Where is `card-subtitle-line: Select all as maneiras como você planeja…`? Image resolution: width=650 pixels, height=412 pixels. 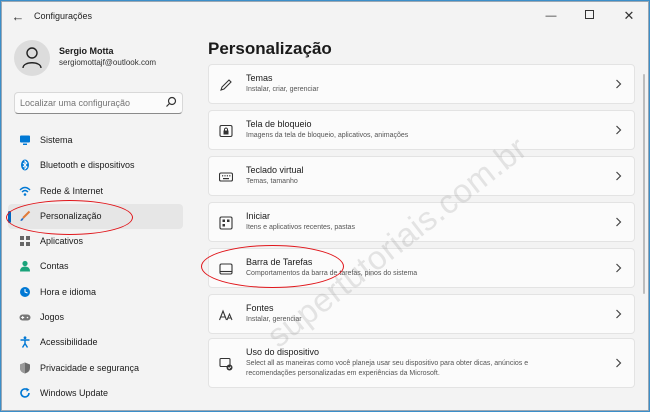
card-subtitle-line: Select all as maneiras como você planeja… is located at coordinates (387, 363).